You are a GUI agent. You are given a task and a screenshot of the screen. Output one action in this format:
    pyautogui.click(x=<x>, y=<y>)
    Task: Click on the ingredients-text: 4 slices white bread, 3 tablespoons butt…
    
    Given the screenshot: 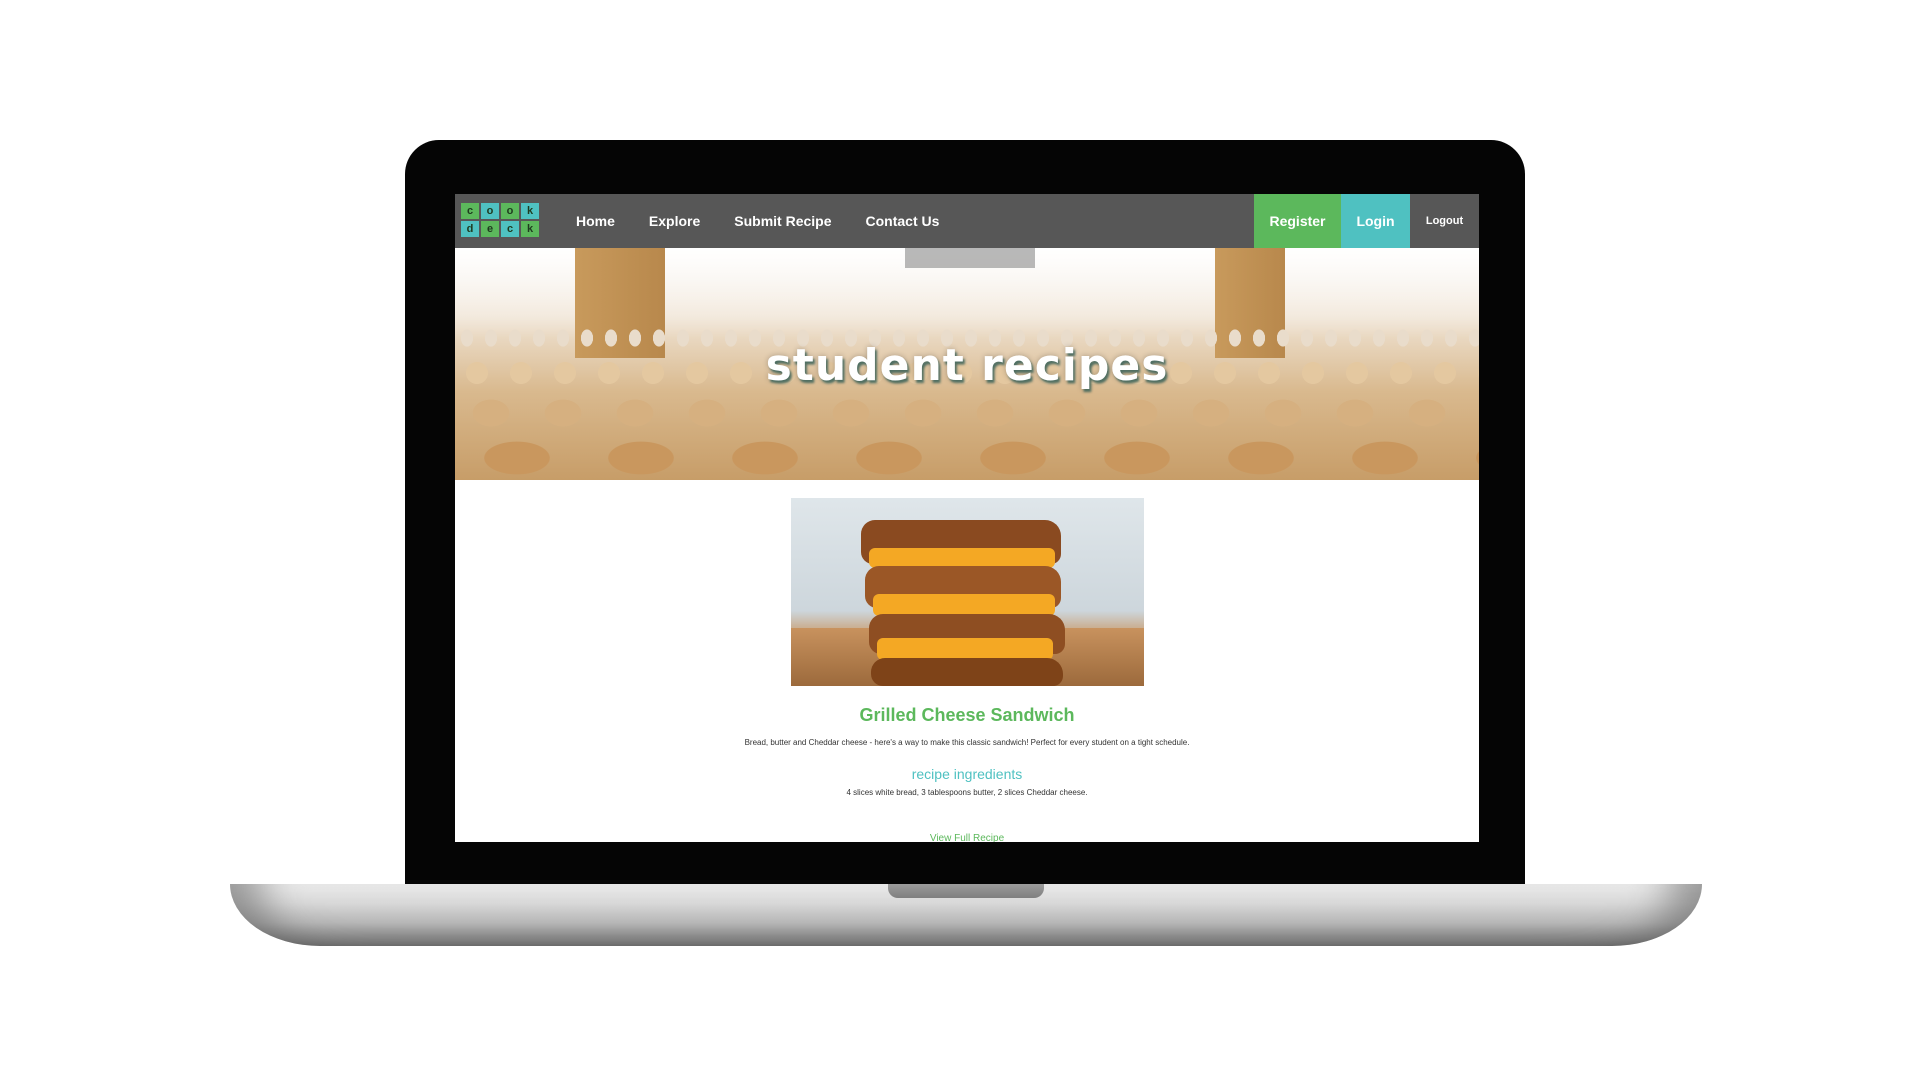 What is the action you would take?
    pyautogui.click(x=967, y=792)
    